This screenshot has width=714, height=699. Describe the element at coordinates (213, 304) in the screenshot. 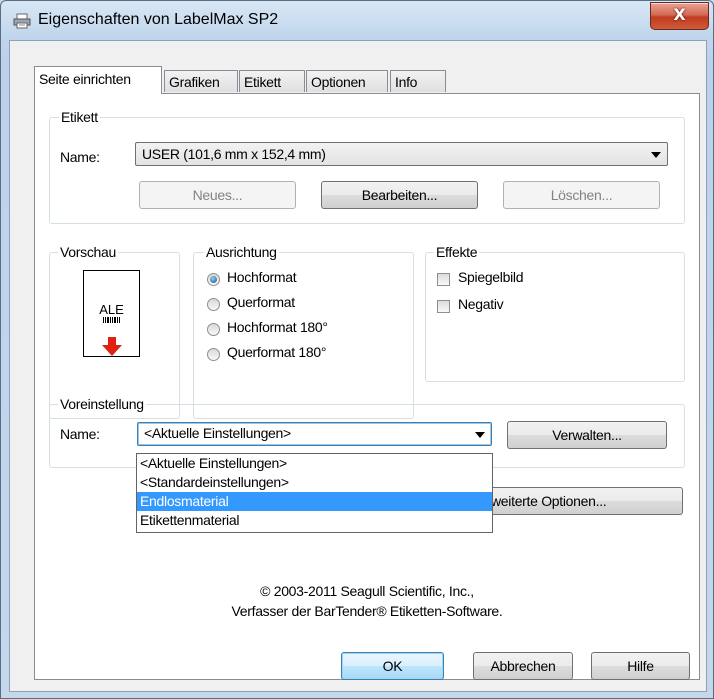

I see `radio-querformat` at that location.